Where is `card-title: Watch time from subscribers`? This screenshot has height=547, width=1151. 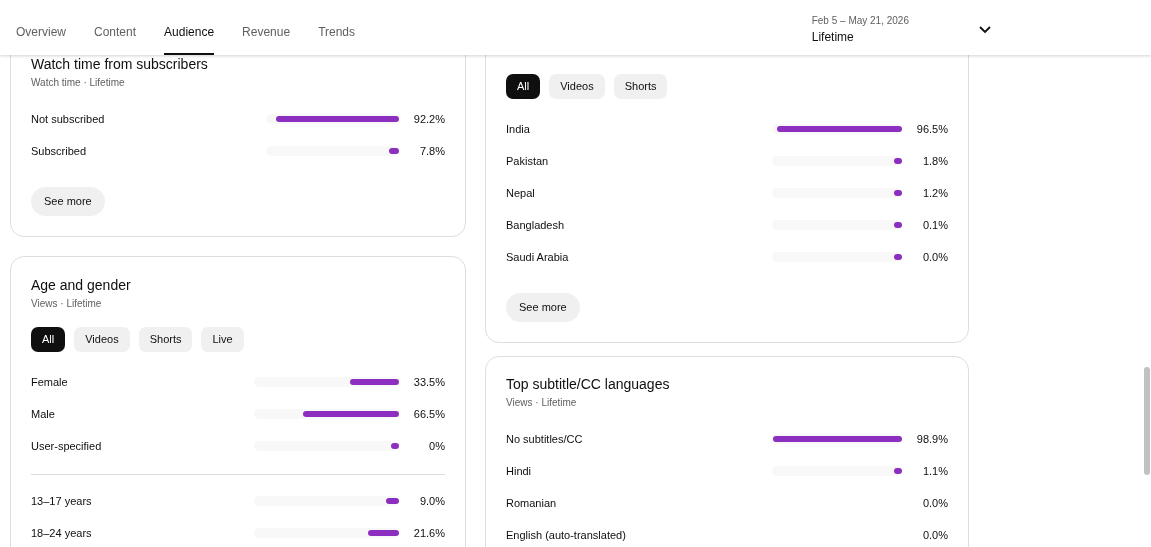 card-title: Watch time from subscribers is located at coordinates (120, 64).